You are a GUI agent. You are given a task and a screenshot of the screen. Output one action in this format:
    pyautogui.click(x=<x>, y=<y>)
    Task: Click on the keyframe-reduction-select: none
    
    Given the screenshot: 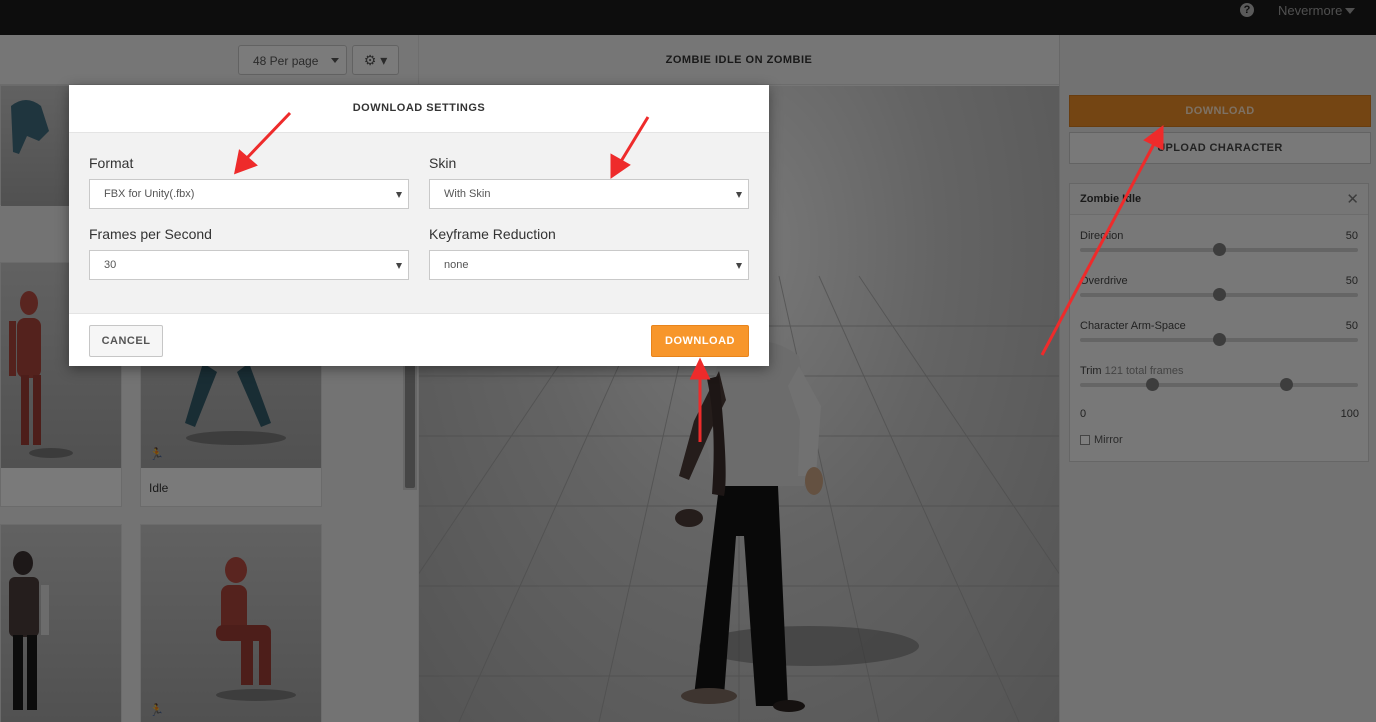 What is the action you would take?
    pyautogui.click(x=589, y=265)
    